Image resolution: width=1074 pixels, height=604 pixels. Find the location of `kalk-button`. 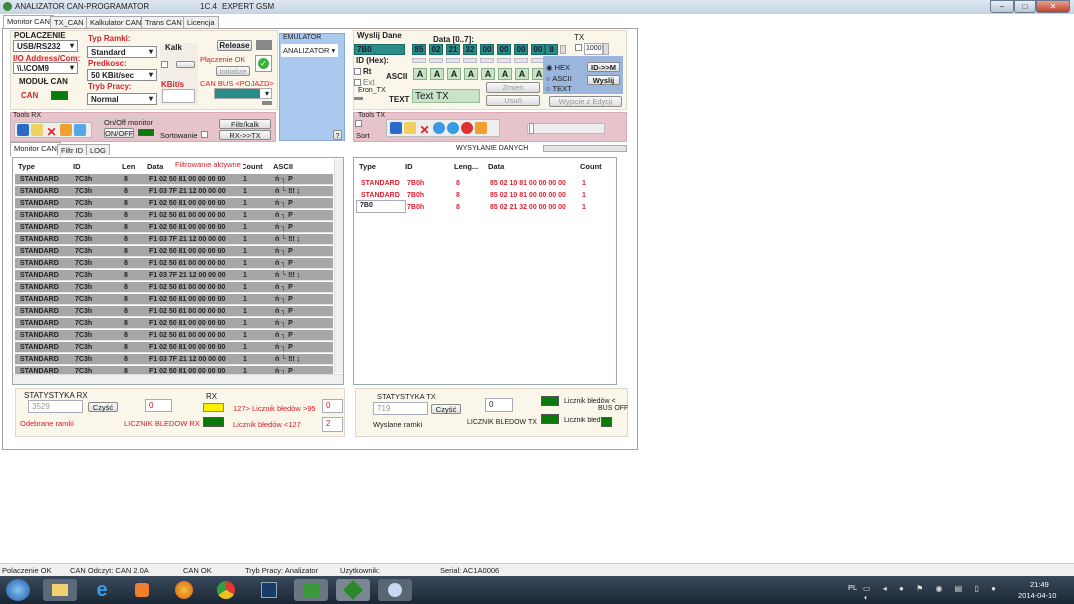

kalk-button is located at coordinates (185, 64).